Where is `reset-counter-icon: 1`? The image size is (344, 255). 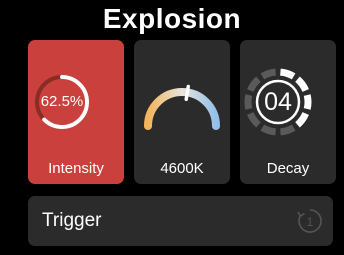 reset-counter-icon: 1 is located at coordinates (310, 223).